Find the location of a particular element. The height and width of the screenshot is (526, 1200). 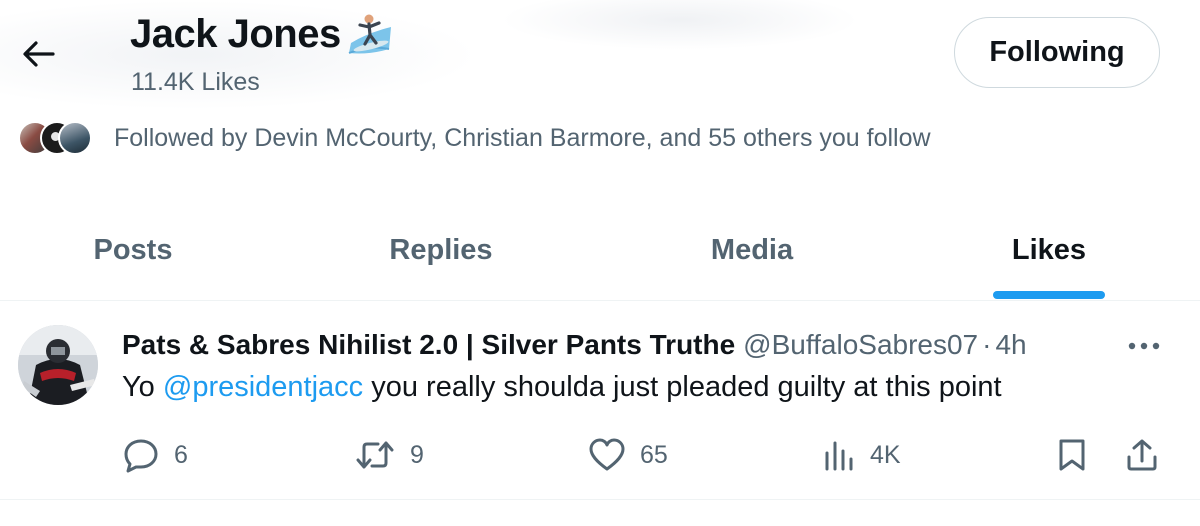

tab-media: Media is located at coordinates (752, 250).